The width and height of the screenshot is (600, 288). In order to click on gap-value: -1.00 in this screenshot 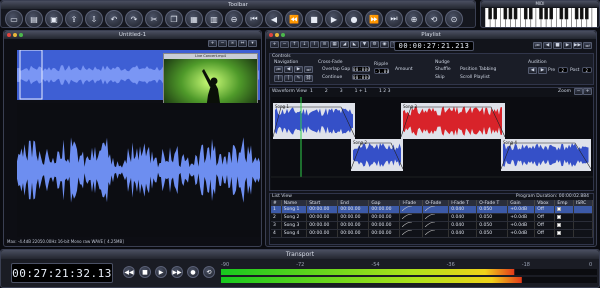, I will do `click(381, 71)`.